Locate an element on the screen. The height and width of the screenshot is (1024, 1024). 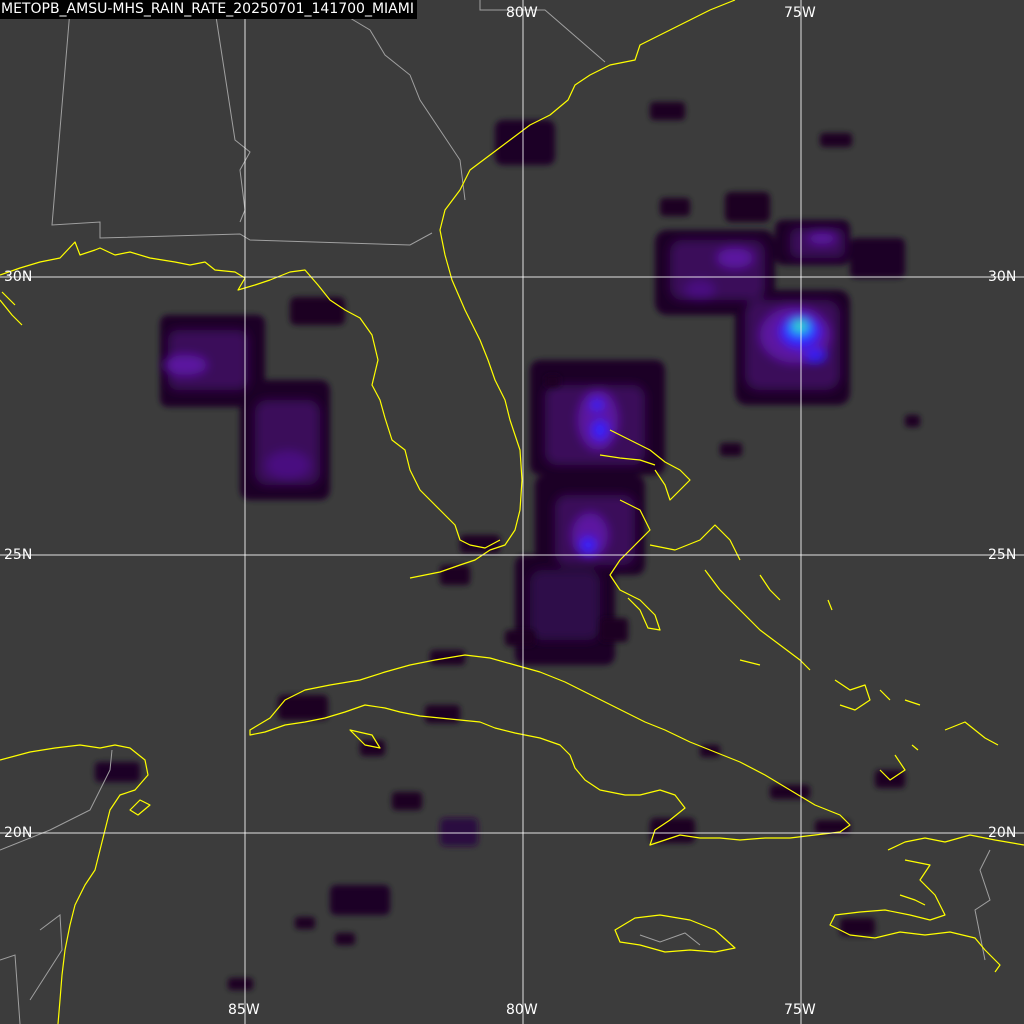
lat-label-right-25n: 25N is located at coordinates (1002, 555).